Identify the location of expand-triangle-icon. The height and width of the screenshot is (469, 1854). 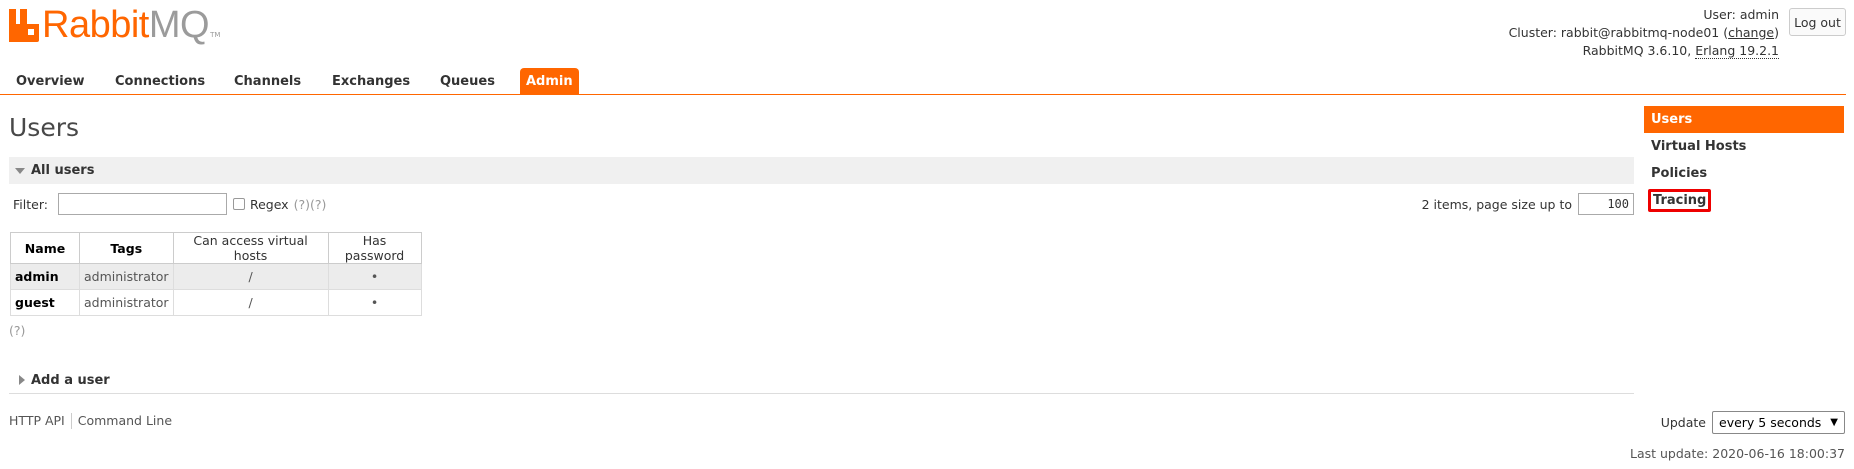
(22, 380).